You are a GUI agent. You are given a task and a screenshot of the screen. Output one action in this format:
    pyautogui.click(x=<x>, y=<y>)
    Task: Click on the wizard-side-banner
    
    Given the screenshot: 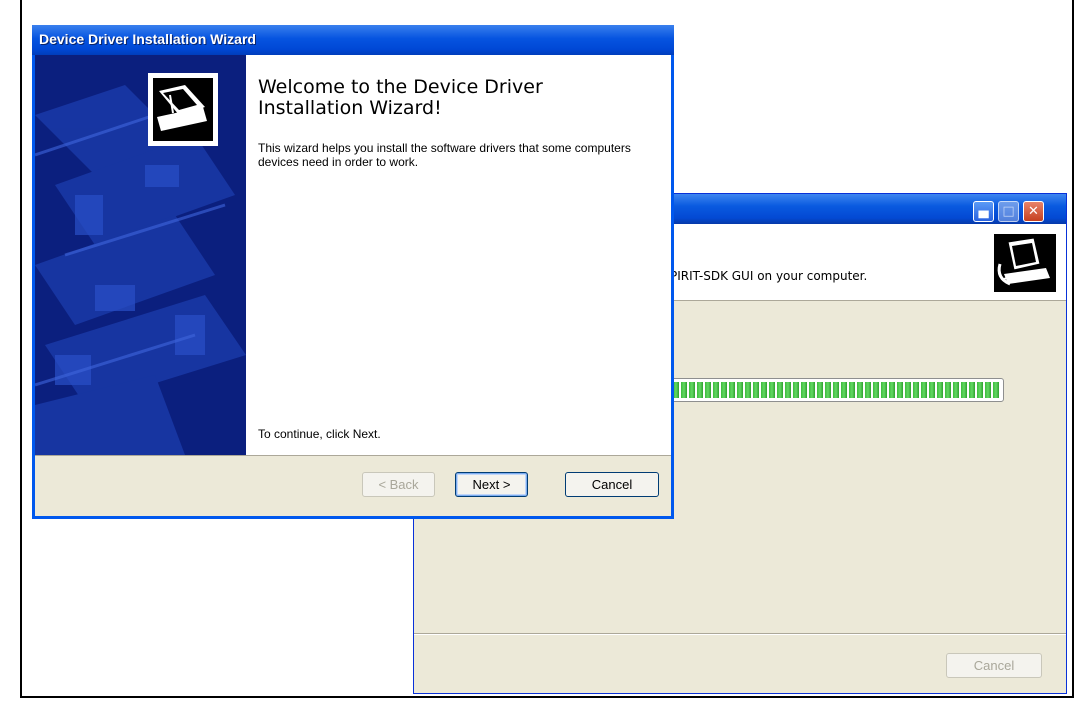 What is the action you would take?
    pyautogui.click(x=140, y=255)
    